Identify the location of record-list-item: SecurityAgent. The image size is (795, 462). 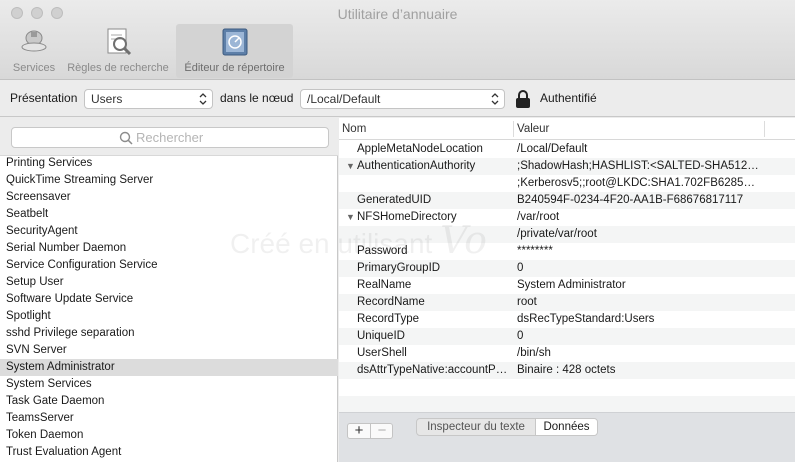
(169, 231).